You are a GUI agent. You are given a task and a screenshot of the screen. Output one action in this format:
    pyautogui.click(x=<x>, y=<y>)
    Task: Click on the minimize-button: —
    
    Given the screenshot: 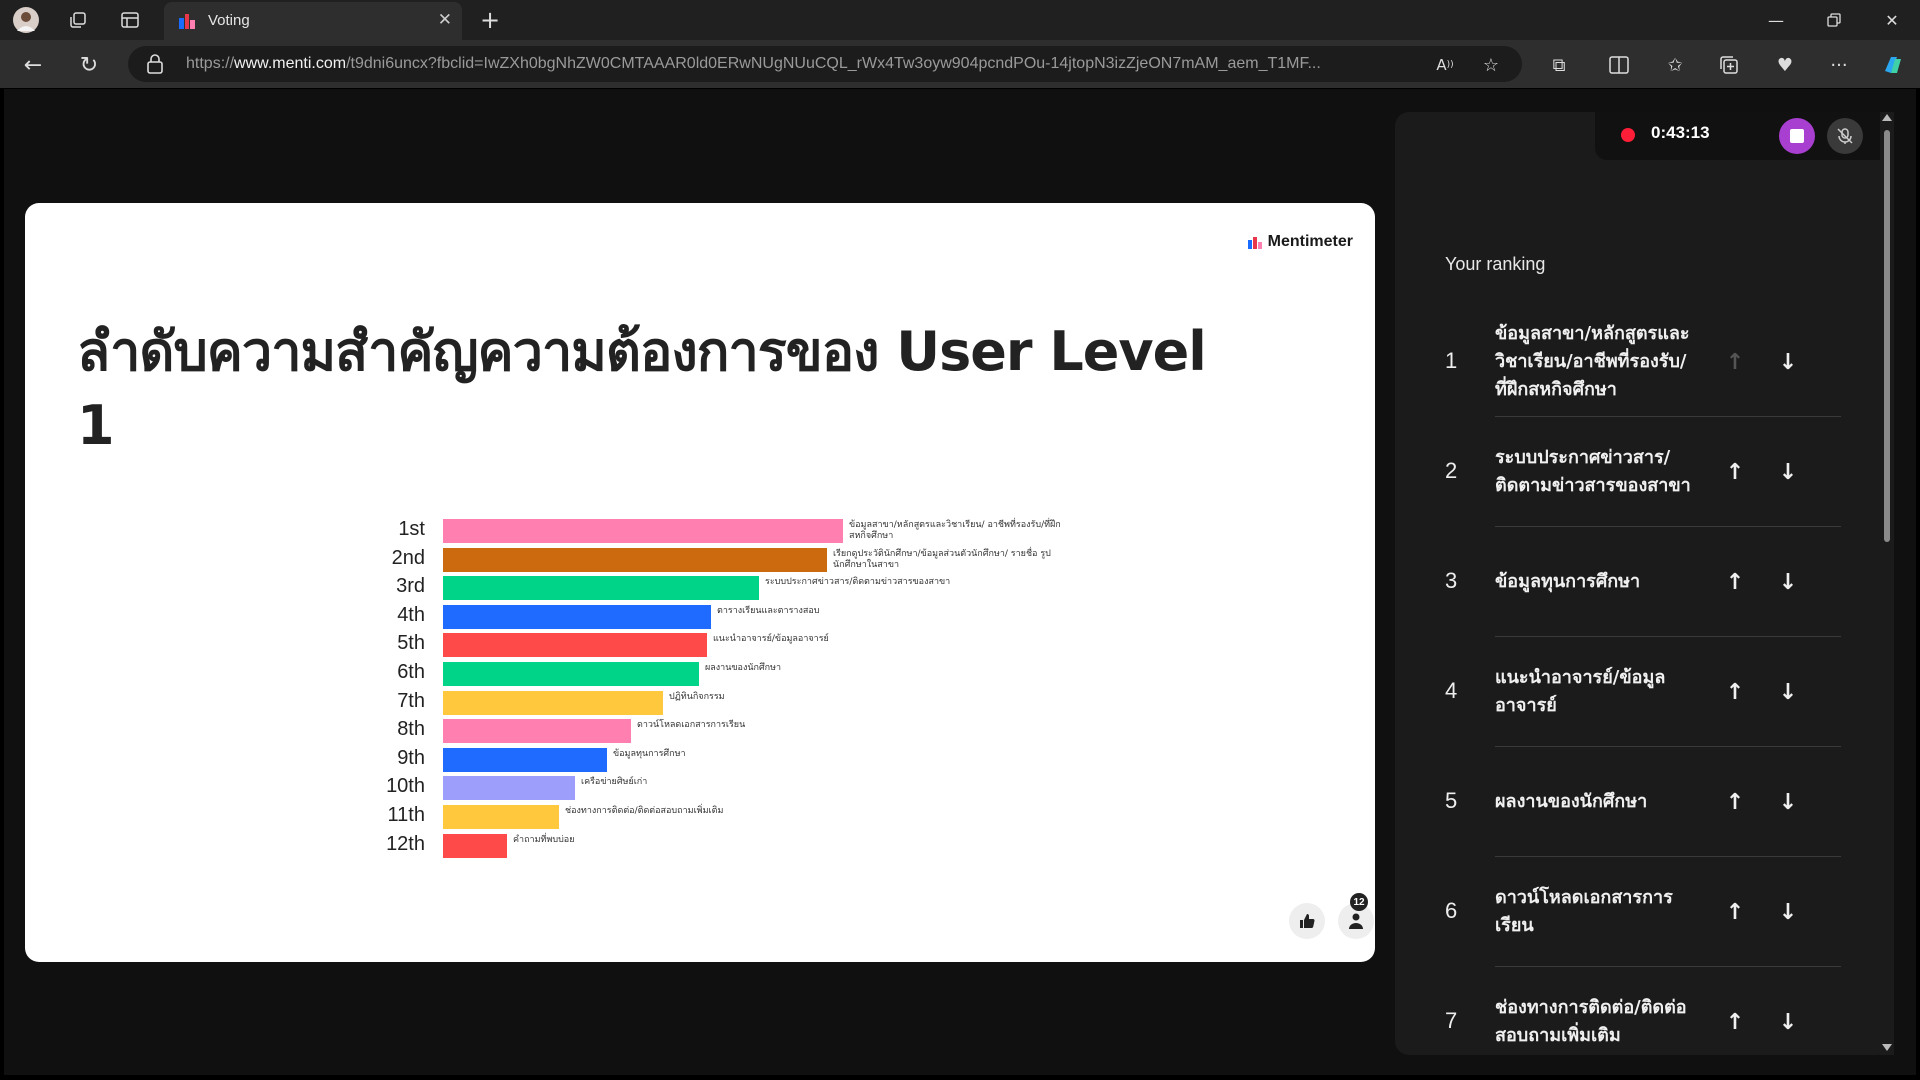 What is the action you would take?
    pyautogui.click(x=1776, y=20)
    